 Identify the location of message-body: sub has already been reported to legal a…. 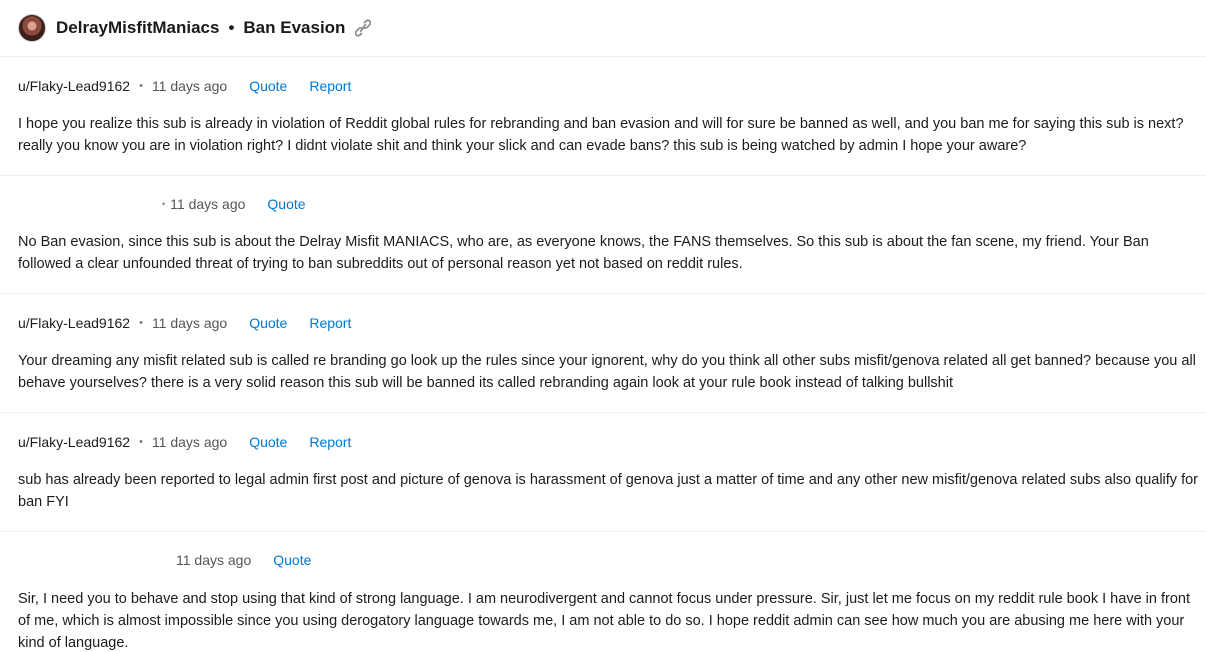
(608, 491).